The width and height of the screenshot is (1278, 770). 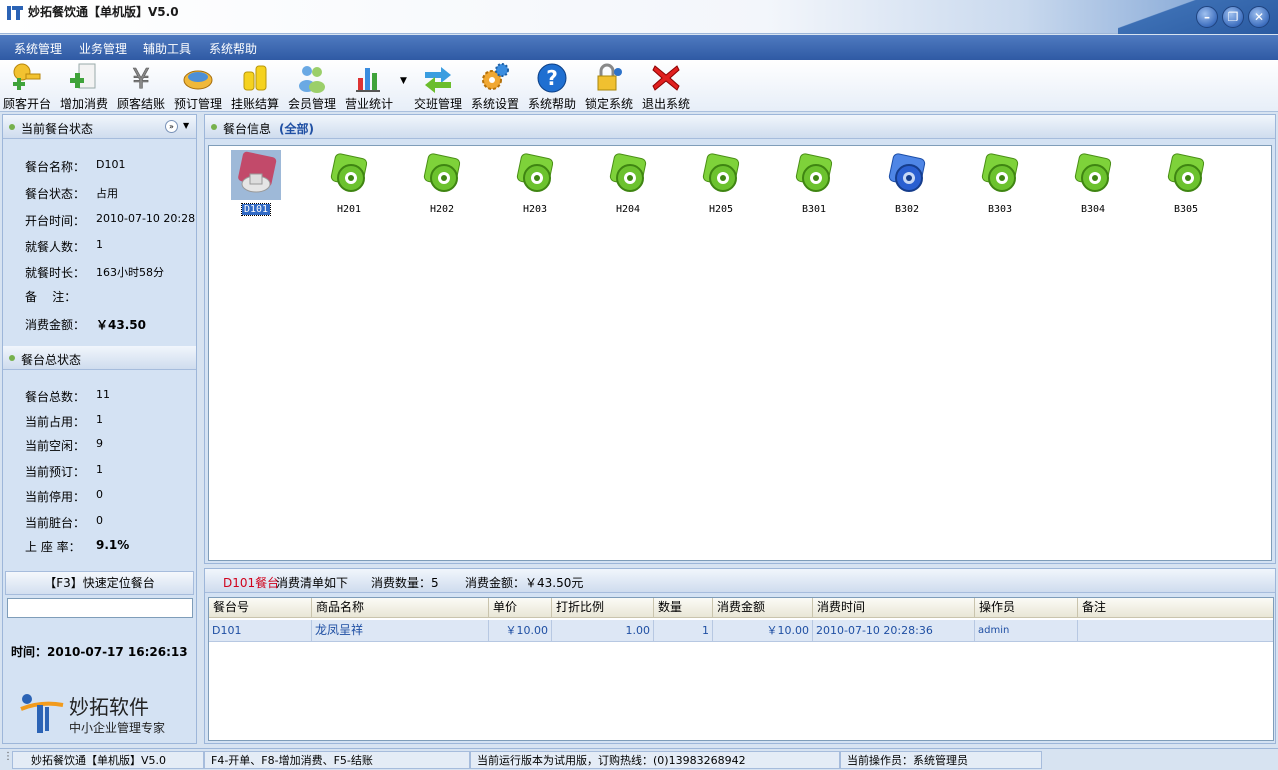 I want to click on table-item-b301: B301, so click(x=814, y=186).